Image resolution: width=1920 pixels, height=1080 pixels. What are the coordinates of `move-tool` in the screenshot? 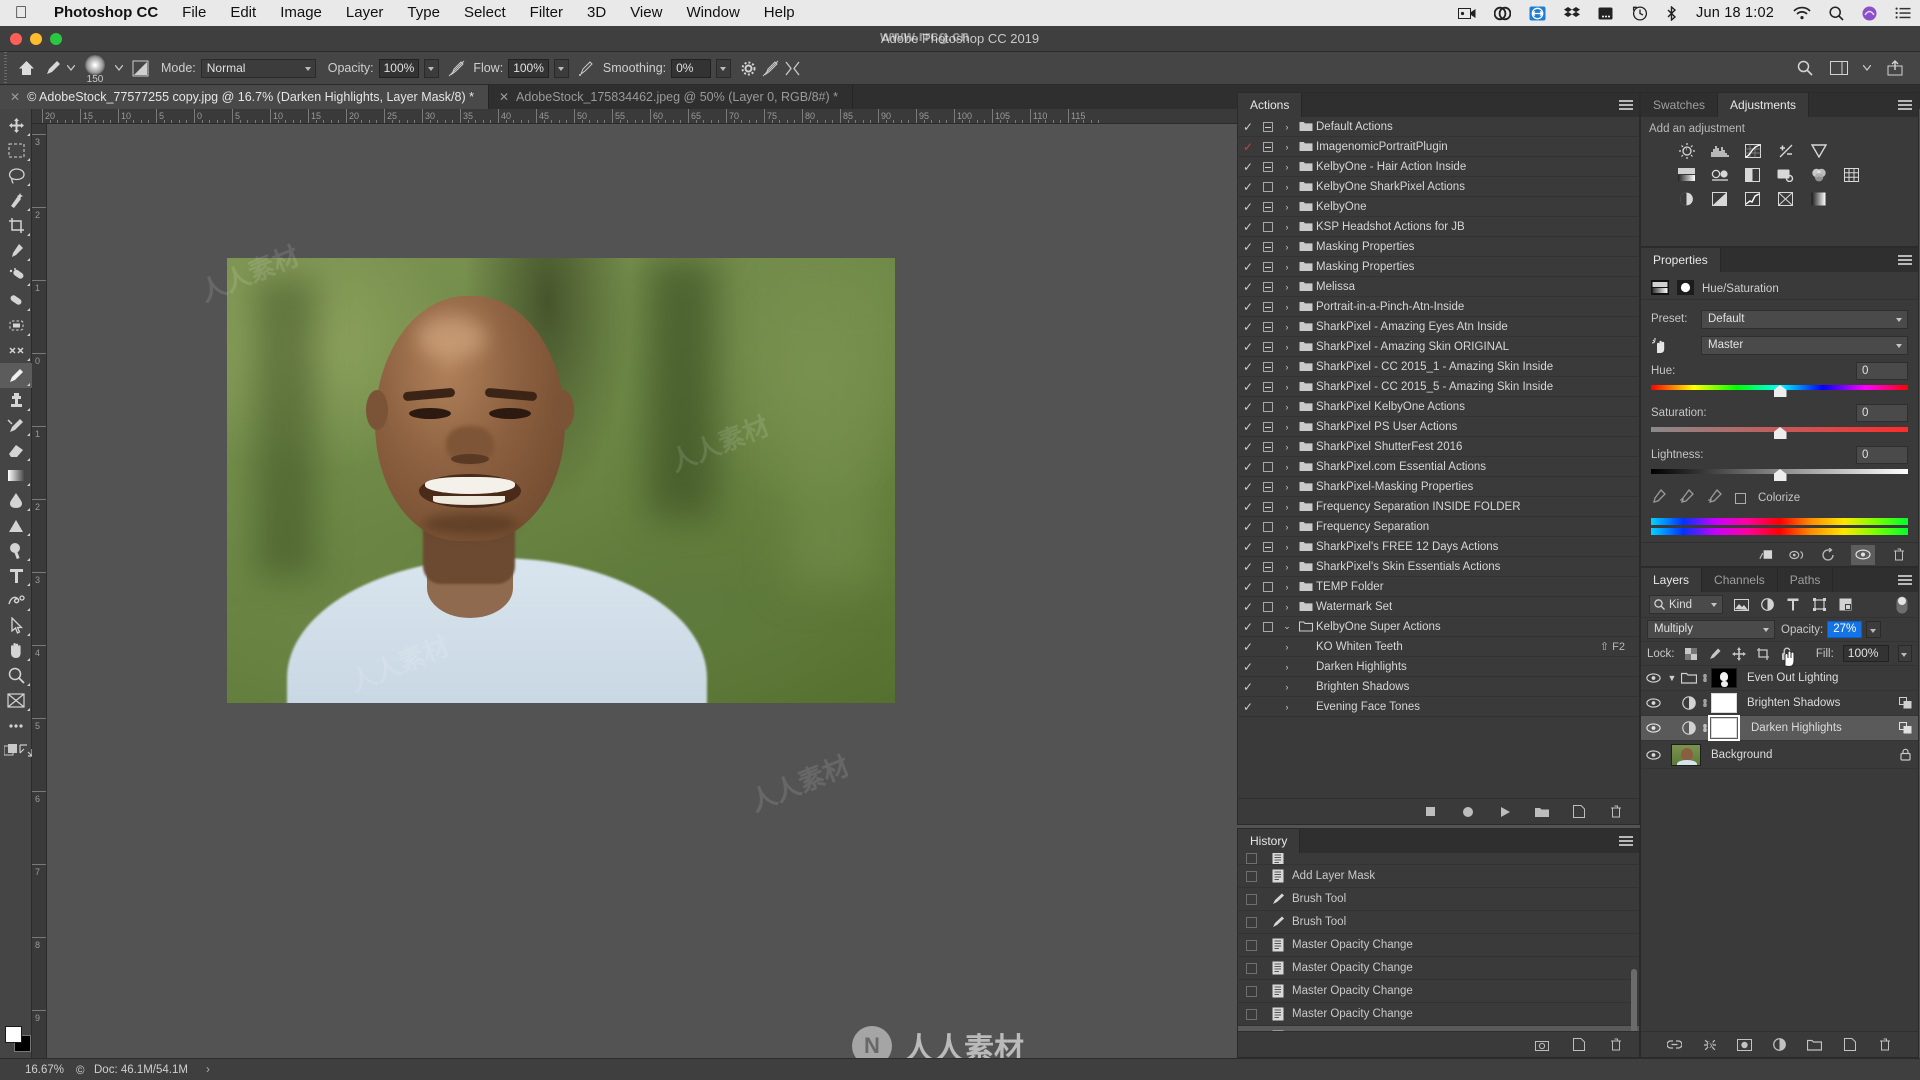 It's located at (16, 125).